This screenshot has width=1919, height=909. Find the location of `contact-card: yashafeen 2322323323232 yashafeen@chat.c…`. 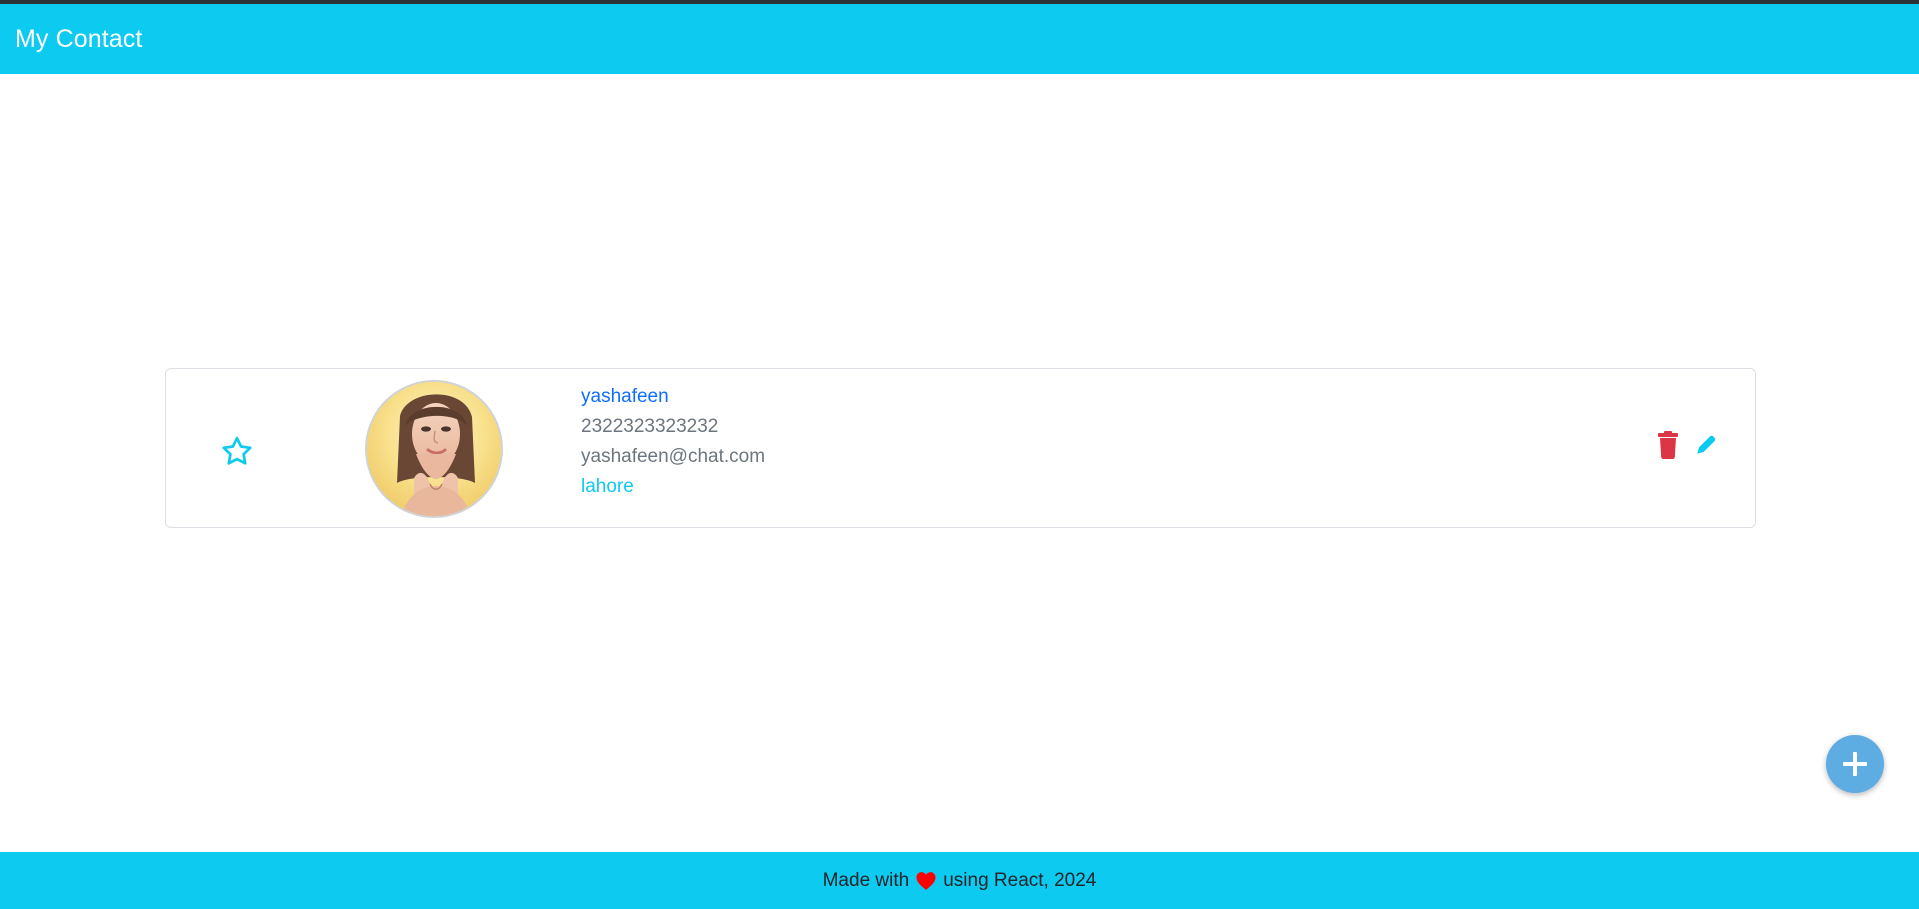

contact-card: yashafeen 2322323323232 yashafeen@chat.c… is located at coordinates (960, 448).